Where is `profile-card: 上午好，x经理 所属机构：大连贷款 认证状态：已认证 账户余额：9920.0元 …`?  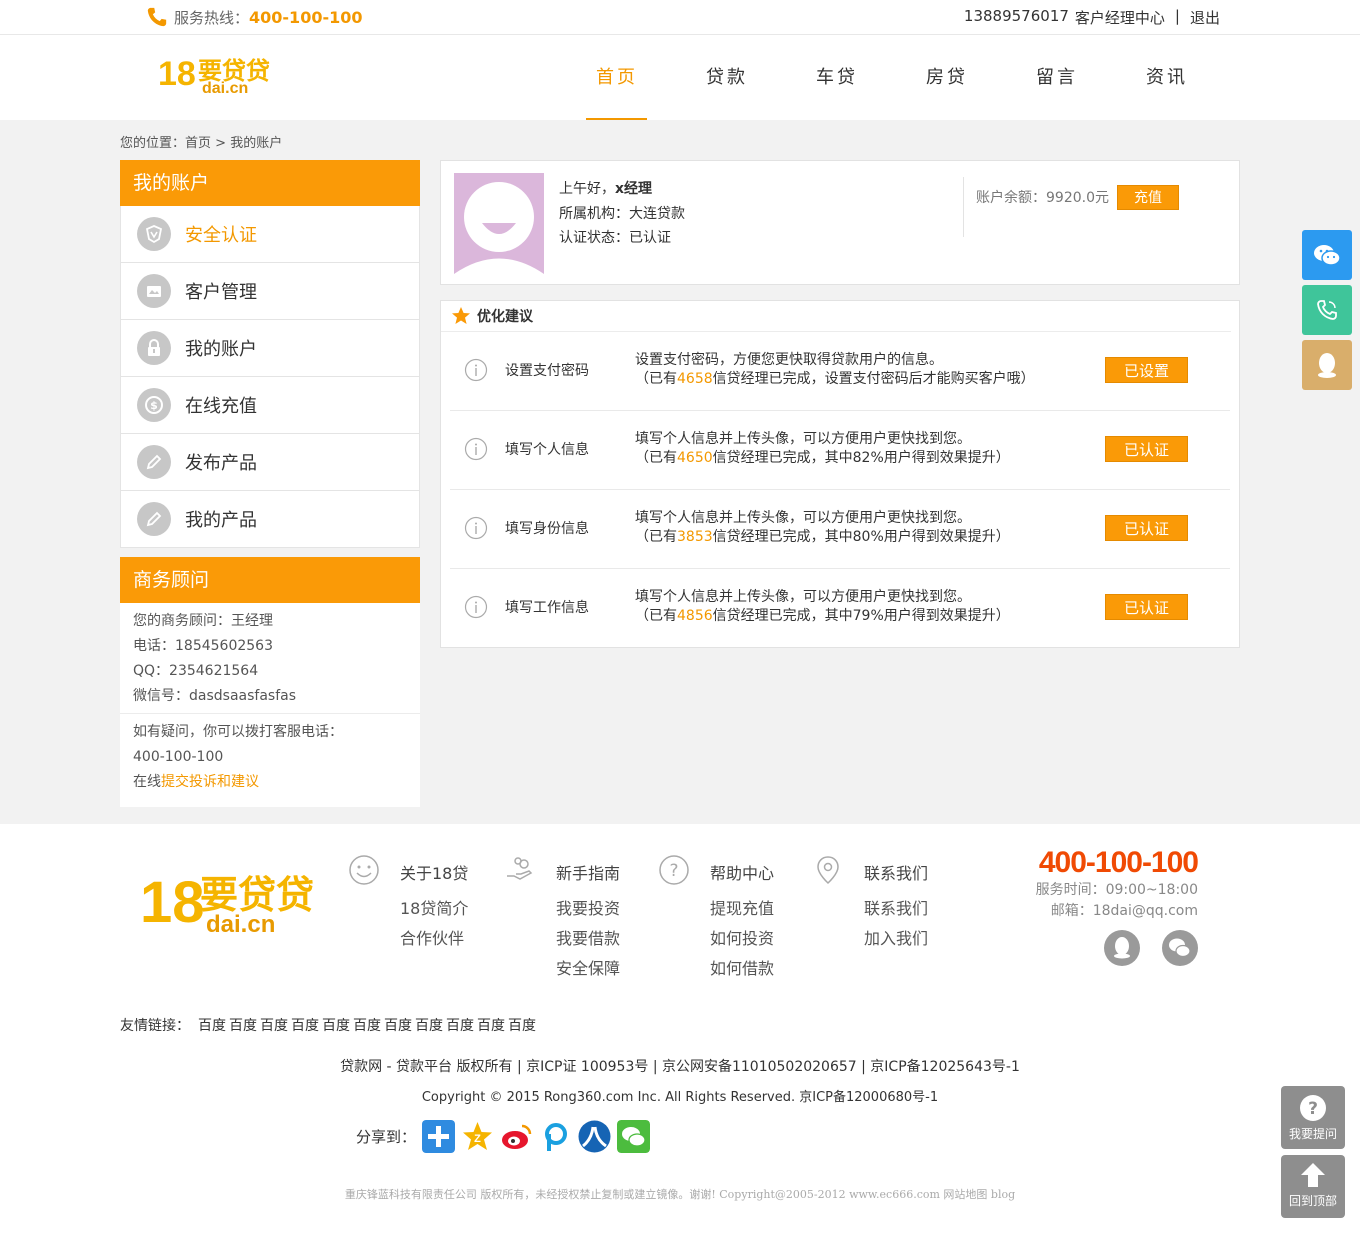 profile-card: 上午好，x经理 所属机构：大连贷款 认证状态：已认证 账户余额：9920.0元 … is located at coordinates (840, 222).